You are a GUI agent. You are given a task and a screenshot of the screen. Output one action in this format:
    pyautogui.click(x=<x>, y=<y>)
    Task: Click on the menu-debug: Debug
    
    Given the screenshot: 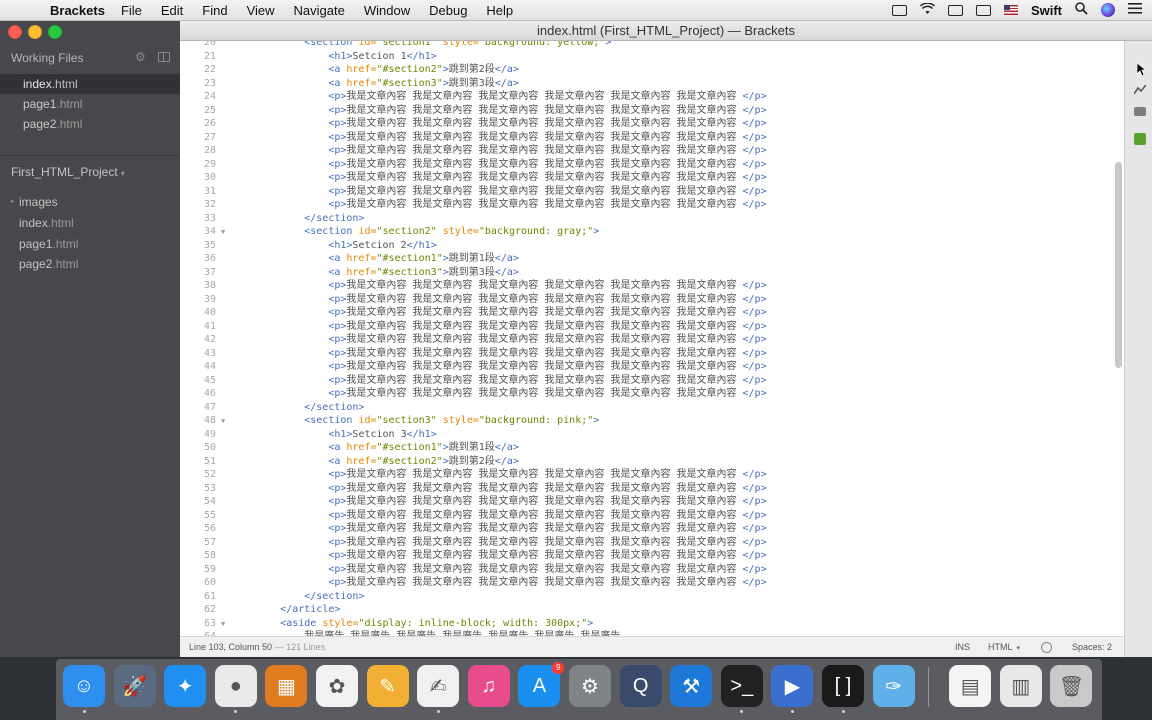 What is the action you would take?
    pyautogui.click(x=448, y=10)
    